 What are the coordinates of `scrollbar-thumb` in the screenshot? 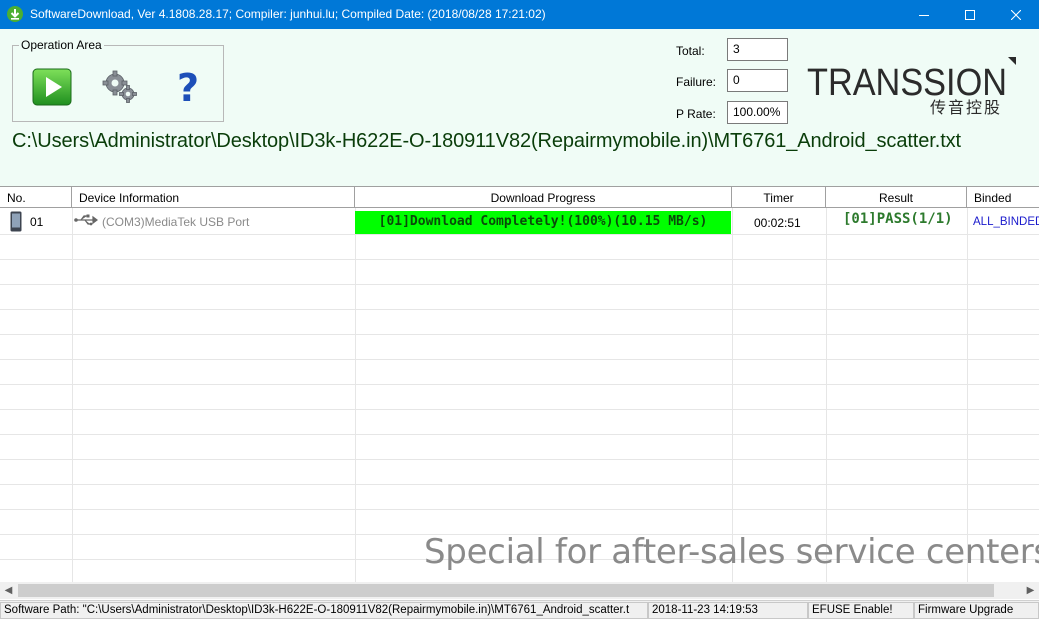 It's located at (506, 590).